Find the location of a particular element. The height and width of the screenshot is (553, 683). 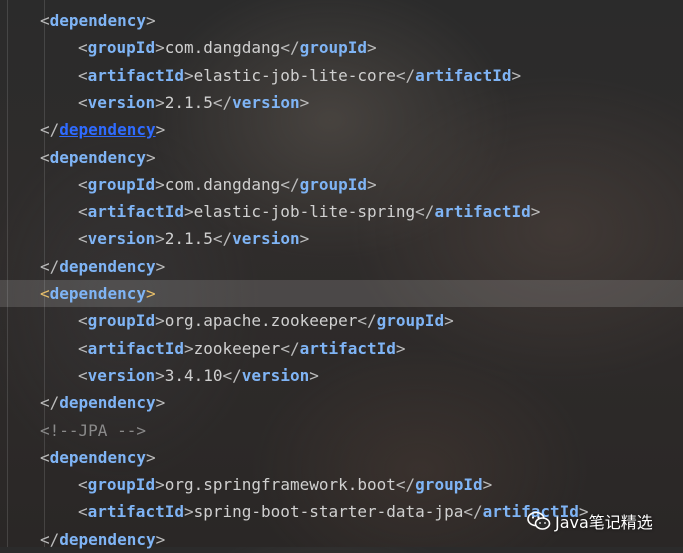

code-line: <version>3.4.10</version> is located at coordinates (341, 375).